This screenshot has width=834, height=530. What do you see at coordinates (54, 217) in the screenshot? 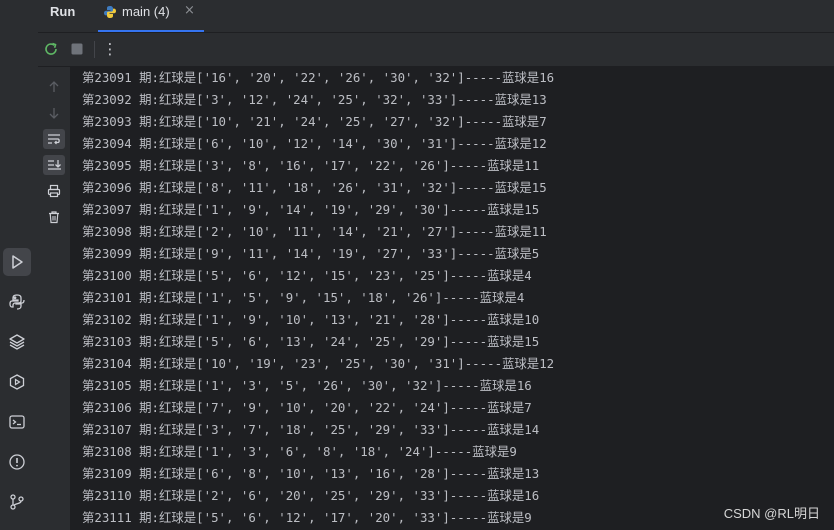
I see `trash-icon` at bounding box center [54, 217].